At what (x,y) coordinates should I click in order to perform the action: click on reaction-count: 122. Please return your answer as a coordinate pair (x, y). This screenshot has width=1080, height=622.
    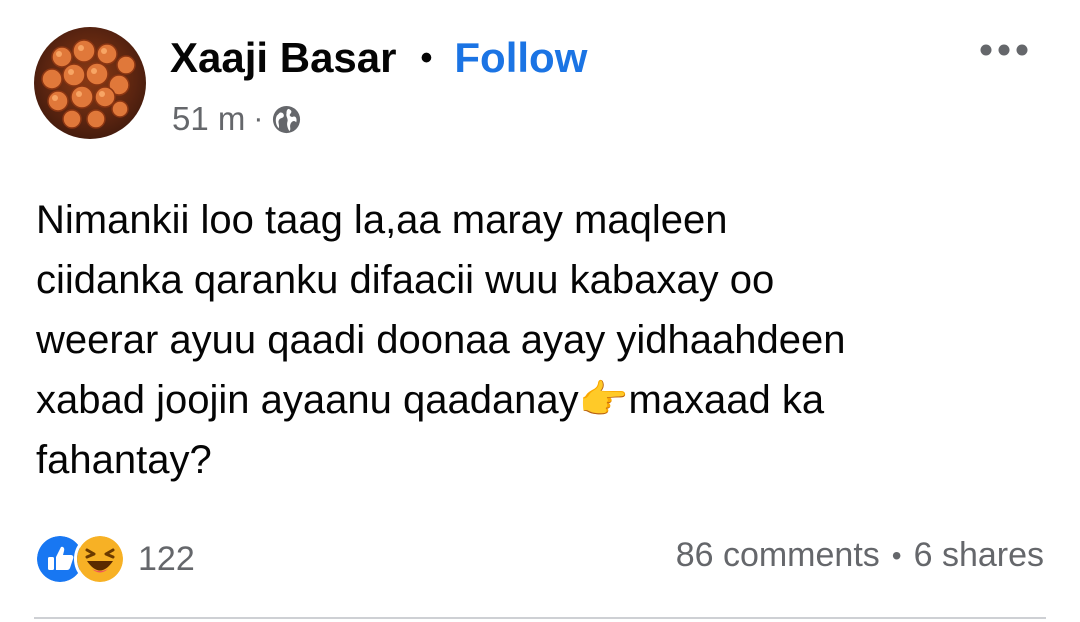
    Looking at the image, I should click on (166, 558).